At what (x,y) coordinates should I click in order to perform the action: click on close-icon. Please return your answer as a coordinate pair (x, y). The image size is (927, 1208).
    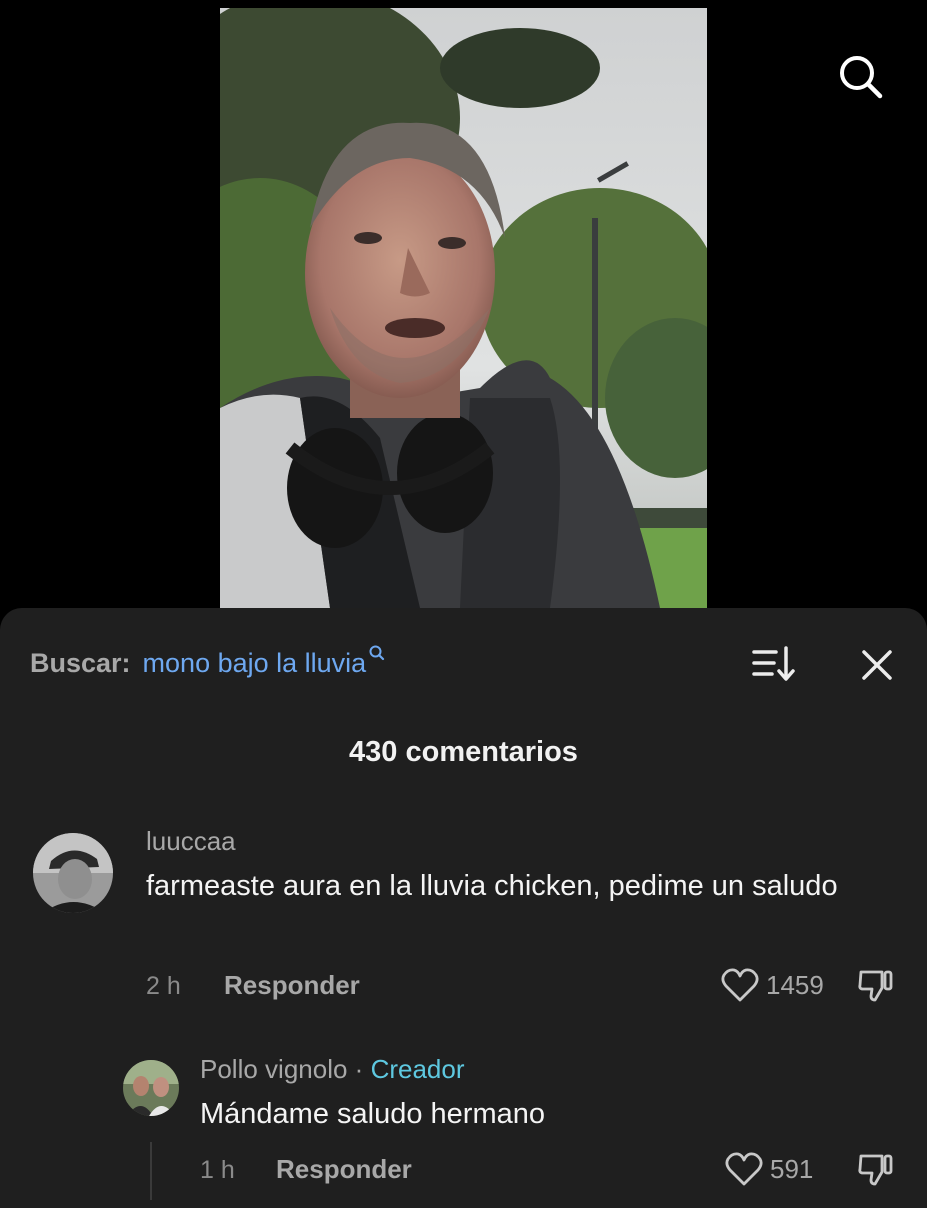
    Looking at the image, I should click on (877, 665).